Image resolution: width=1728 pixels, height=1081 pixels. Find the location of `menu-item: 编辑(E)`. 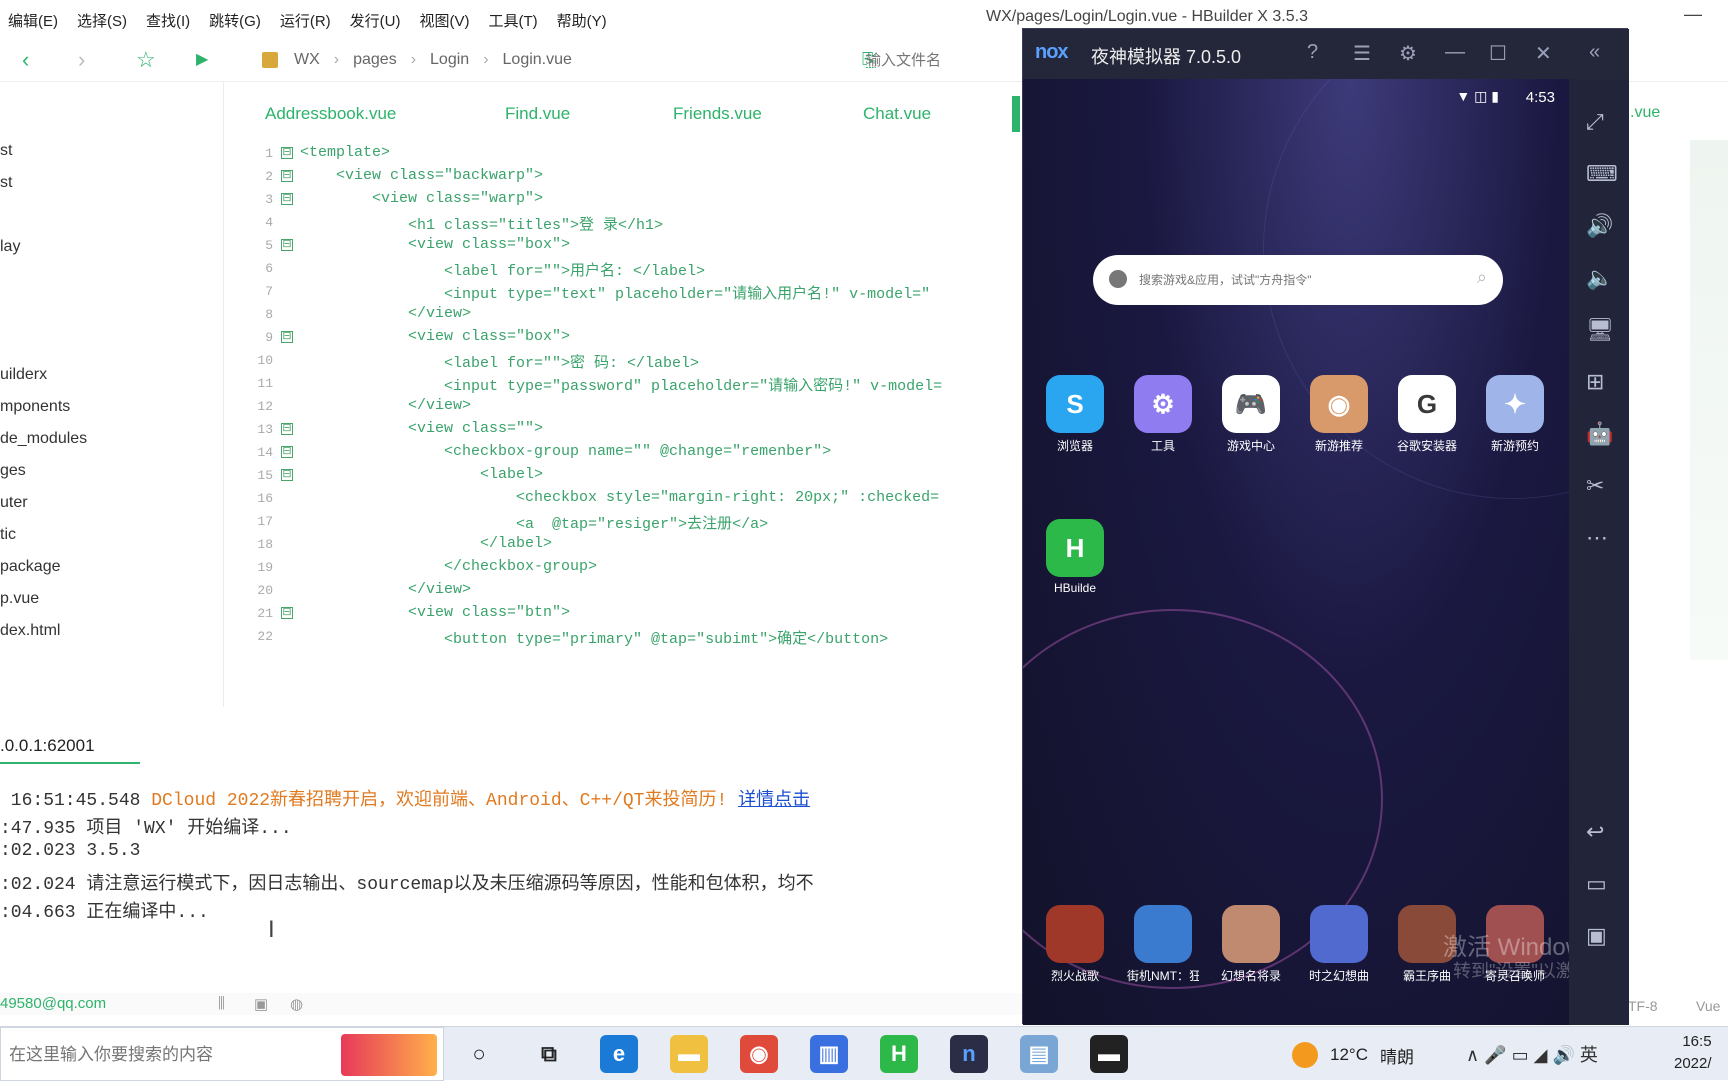

menu-item: 编辑(E) is located at coordinates (33, 20).